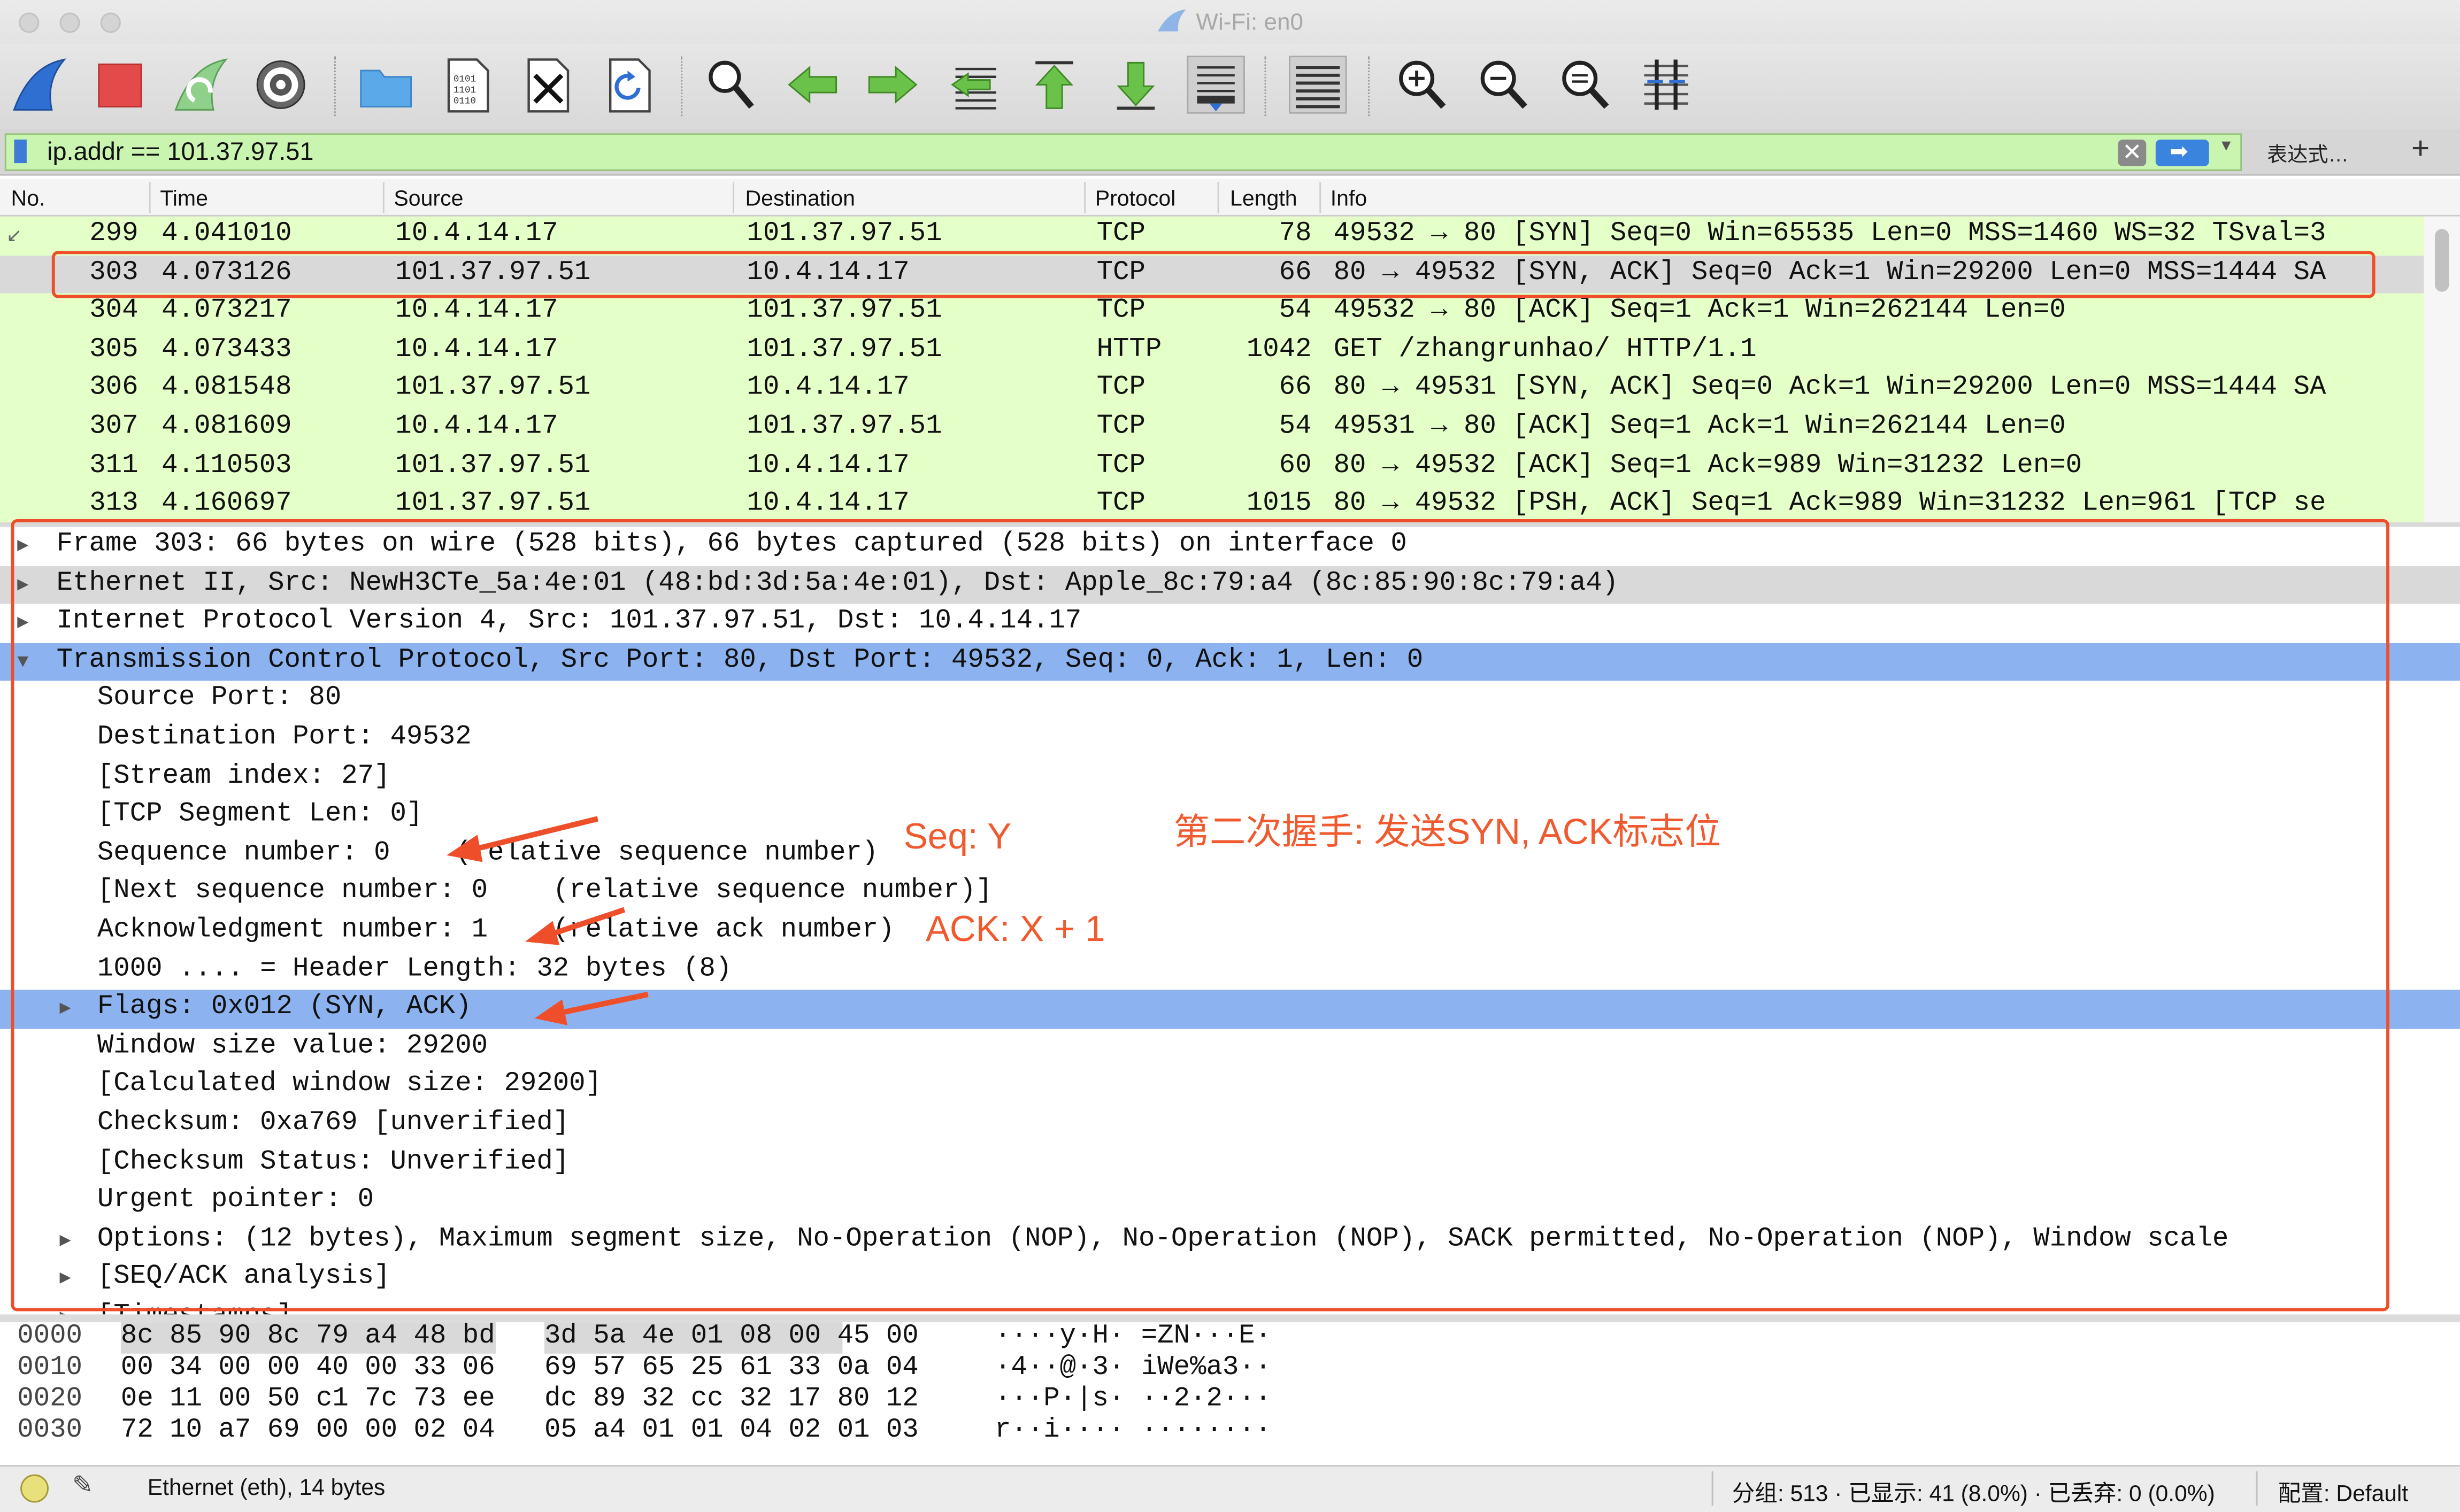 The image size is (2460, 1512). I want to click on packet-time: 4.160697, so click(227, 504).